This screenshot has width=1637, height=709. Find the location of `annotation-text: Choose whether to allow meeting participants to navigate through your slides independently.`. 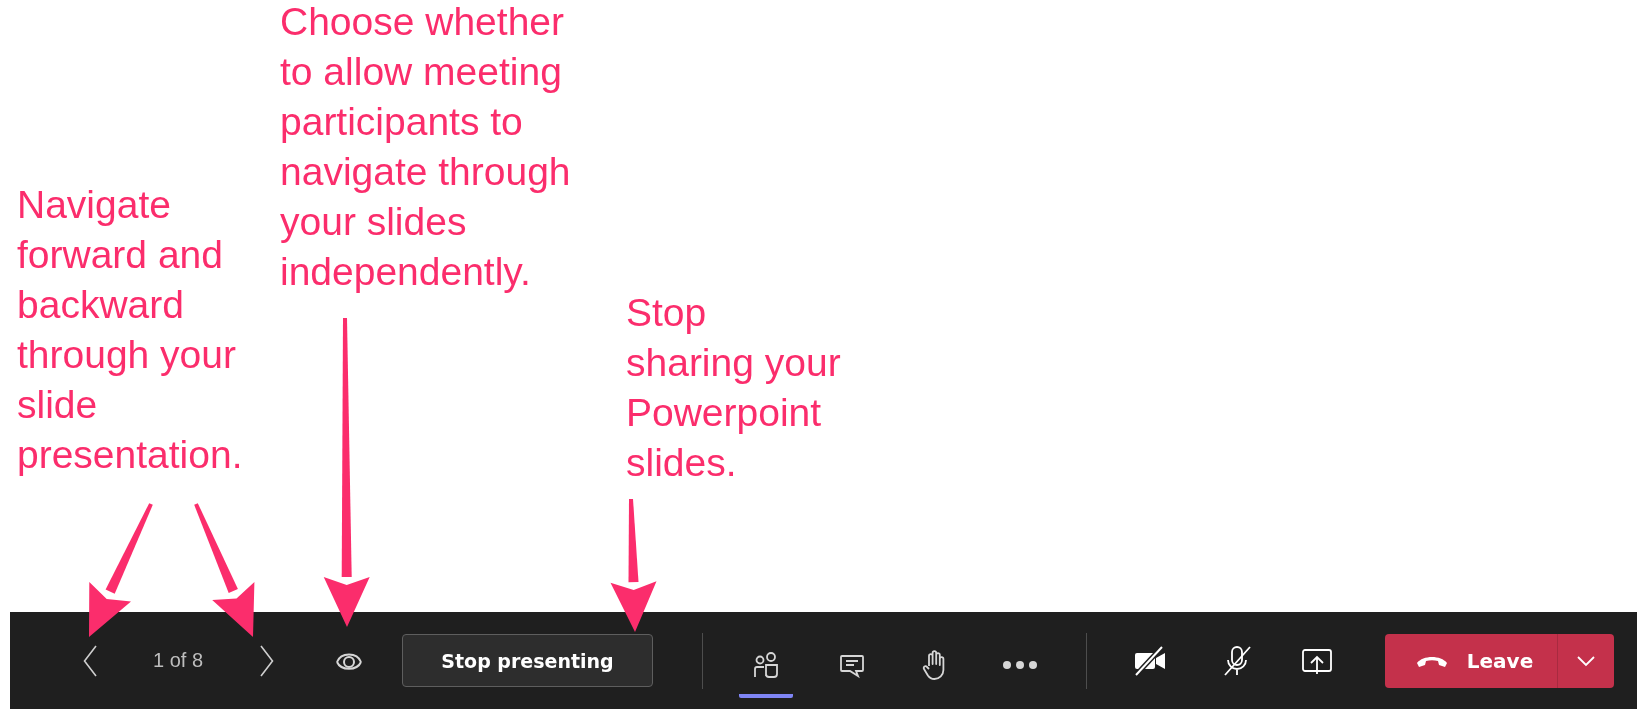

annotation-text: Choose whether to allow meeting participants to navigate through your slides independently. is located at coordinates (426, 147).